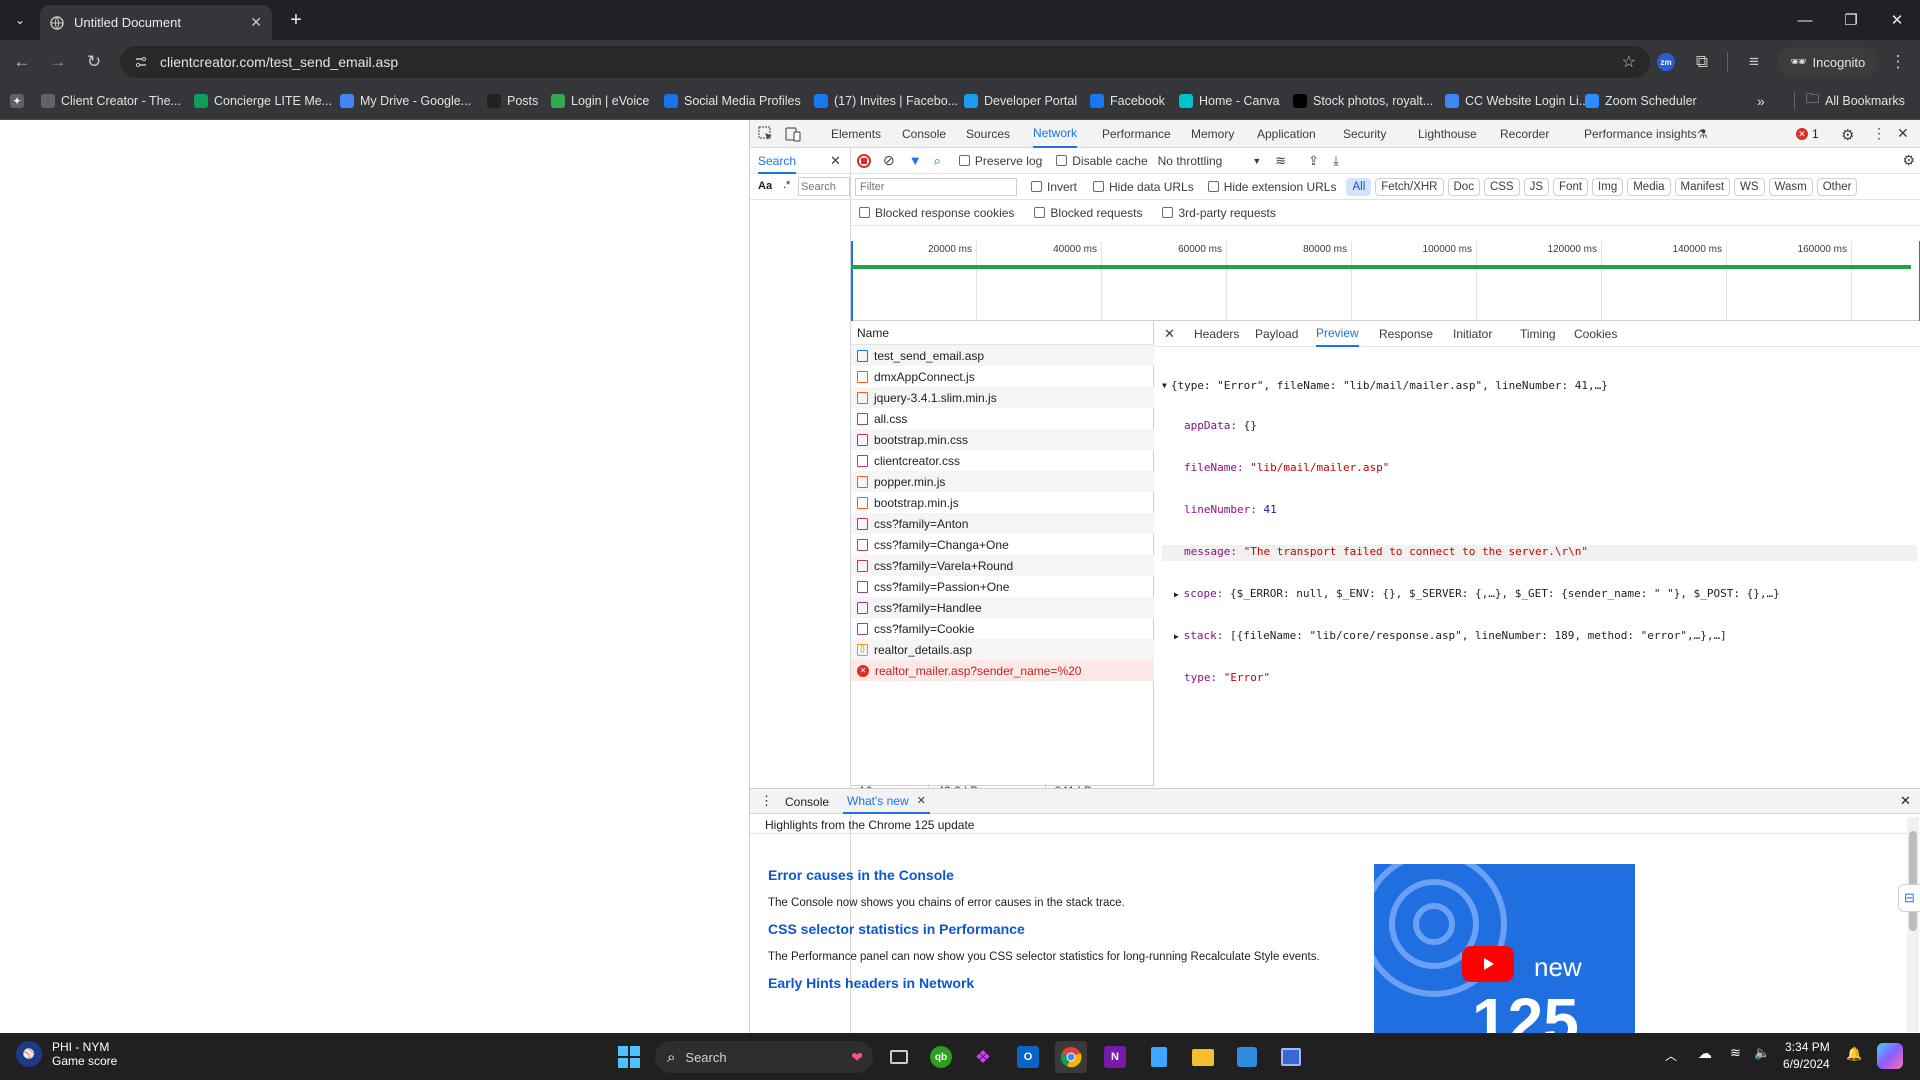  What do you see at coordinates (1472, 334) in the screenshot?
I see `detail-tab-initiator: Initiator` at bounding box center [1472, 334].